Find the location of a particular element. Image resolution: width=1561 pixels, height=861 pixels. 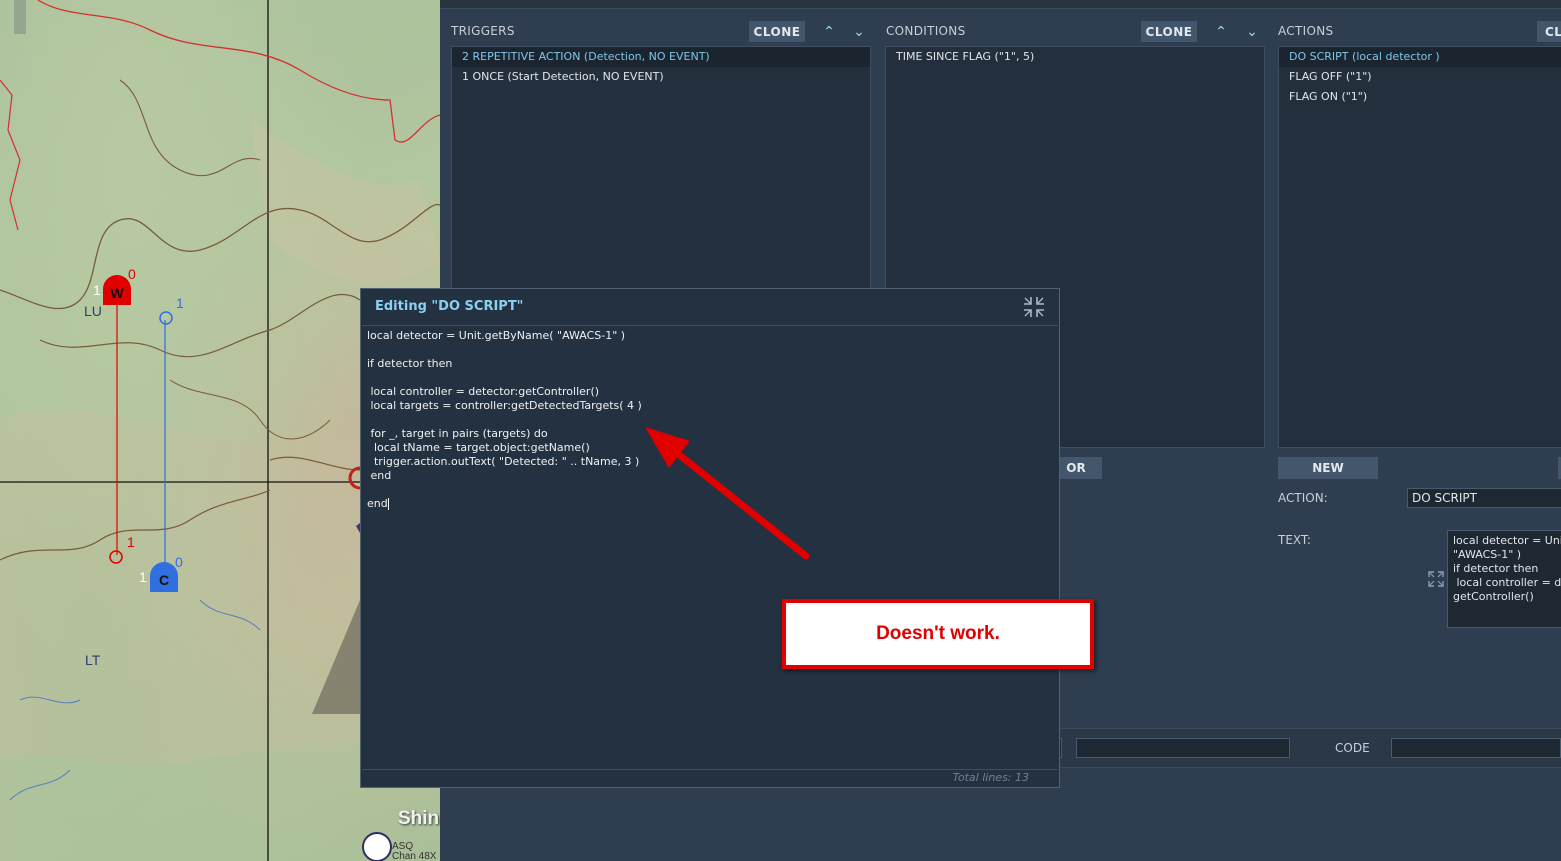

annotation-arrow is located at coordinates (727, 493).